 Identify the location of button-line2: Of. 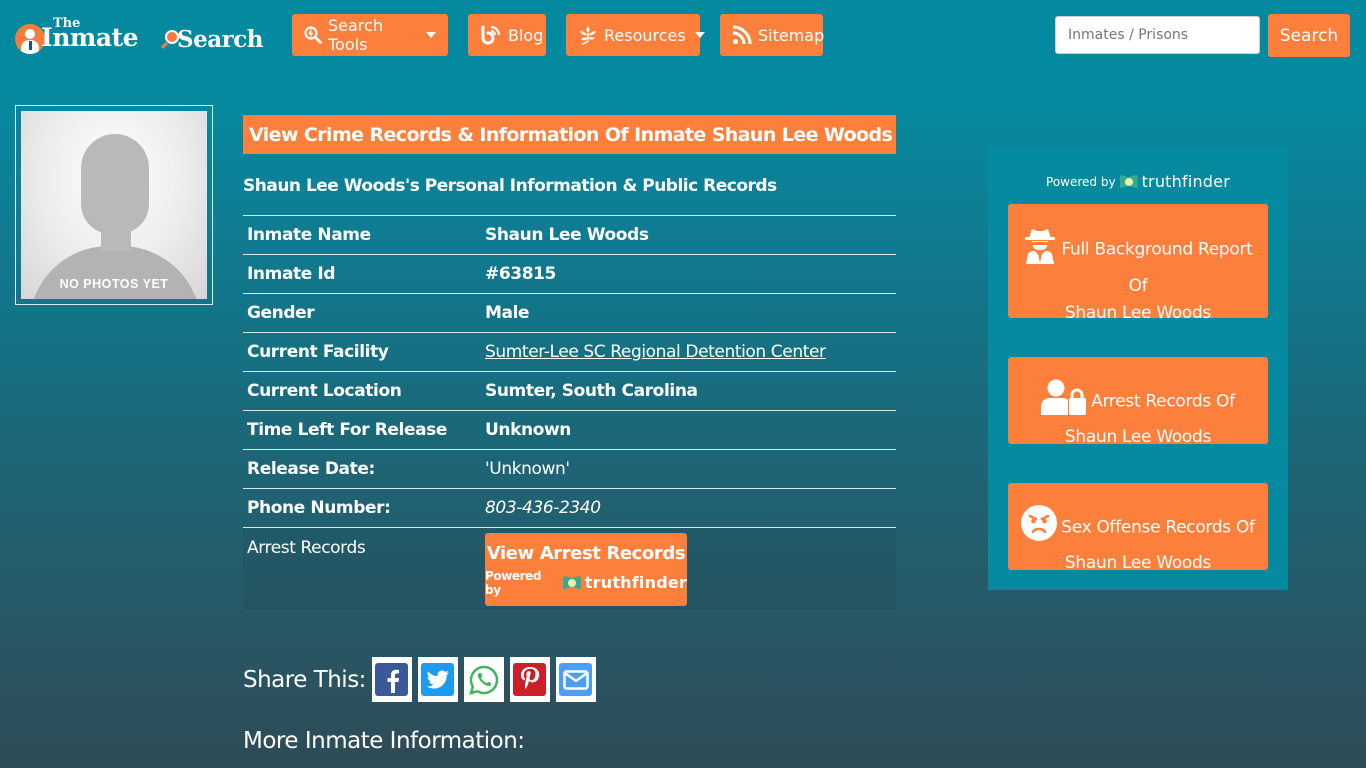
(1138, 286).